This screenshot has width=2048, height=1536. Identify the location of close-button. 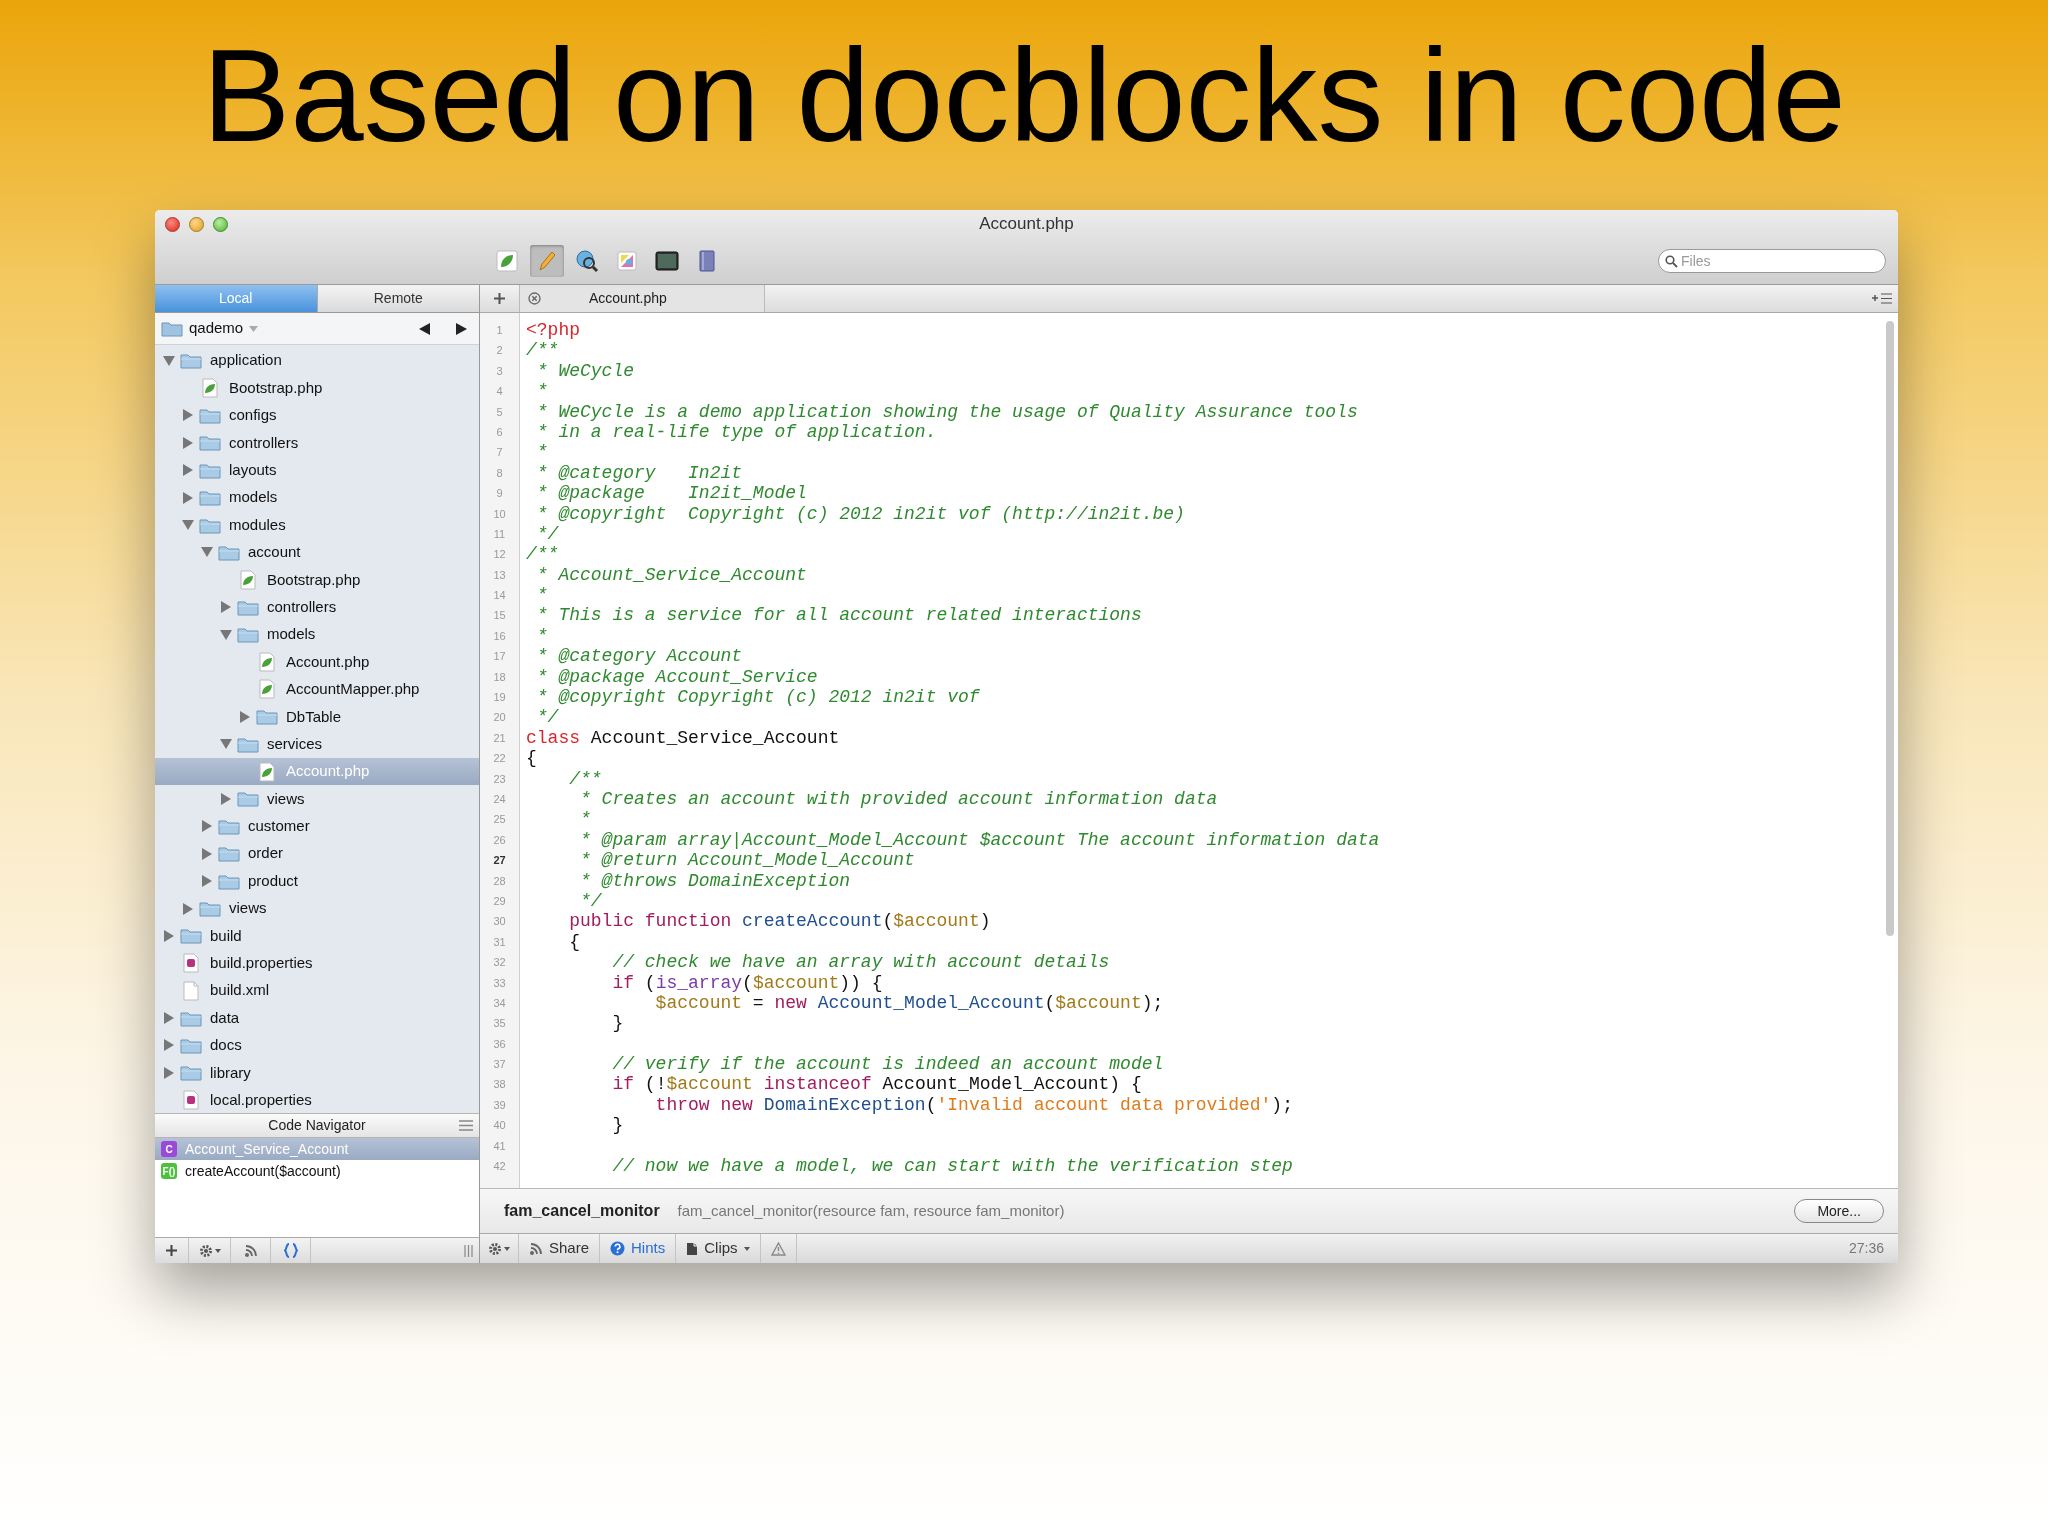
(172, 224).